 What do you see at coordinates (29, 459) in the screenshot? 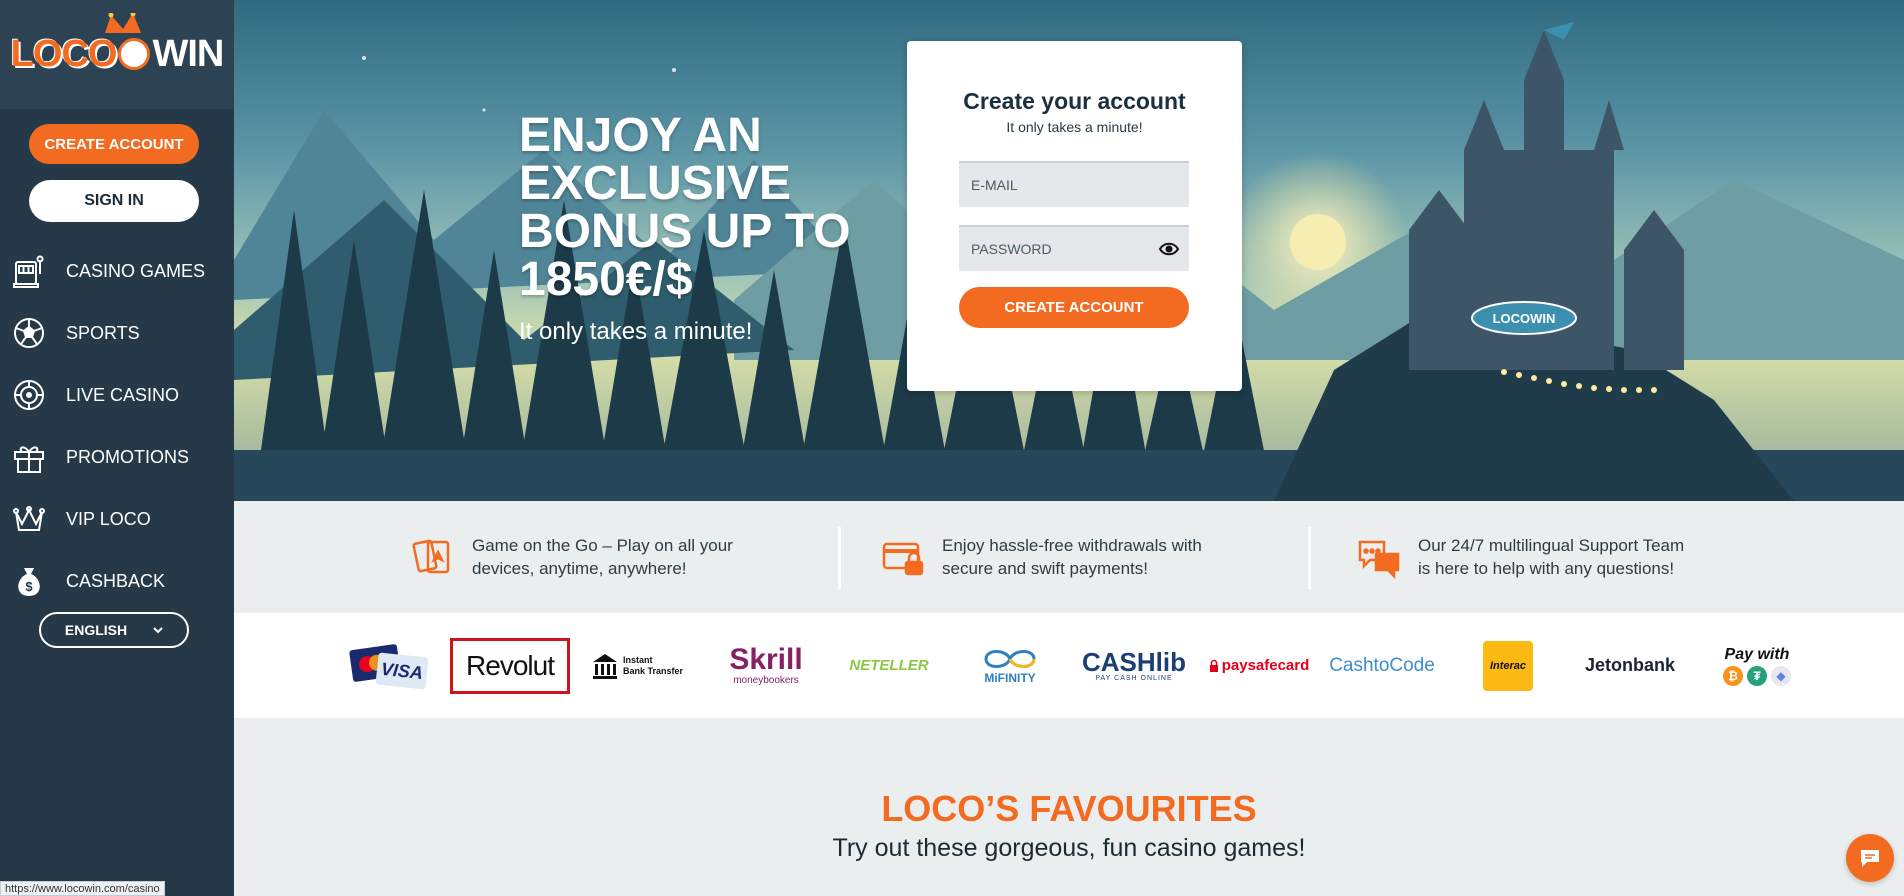
I see `gift-icon` at bounding box center [29, 459].